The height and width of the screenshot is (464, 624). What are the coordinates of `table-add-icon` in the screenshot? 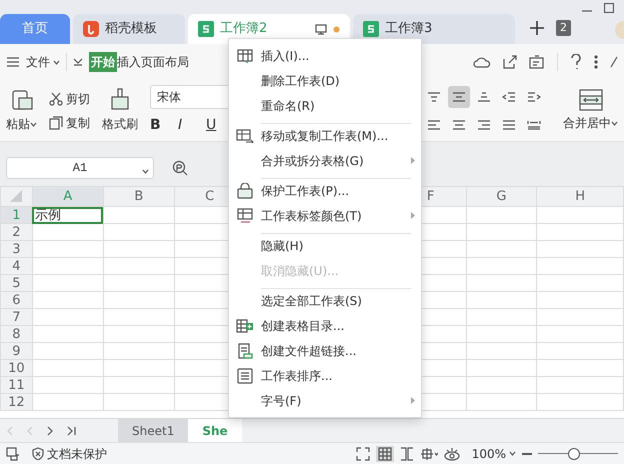 It's located at (245, 325).